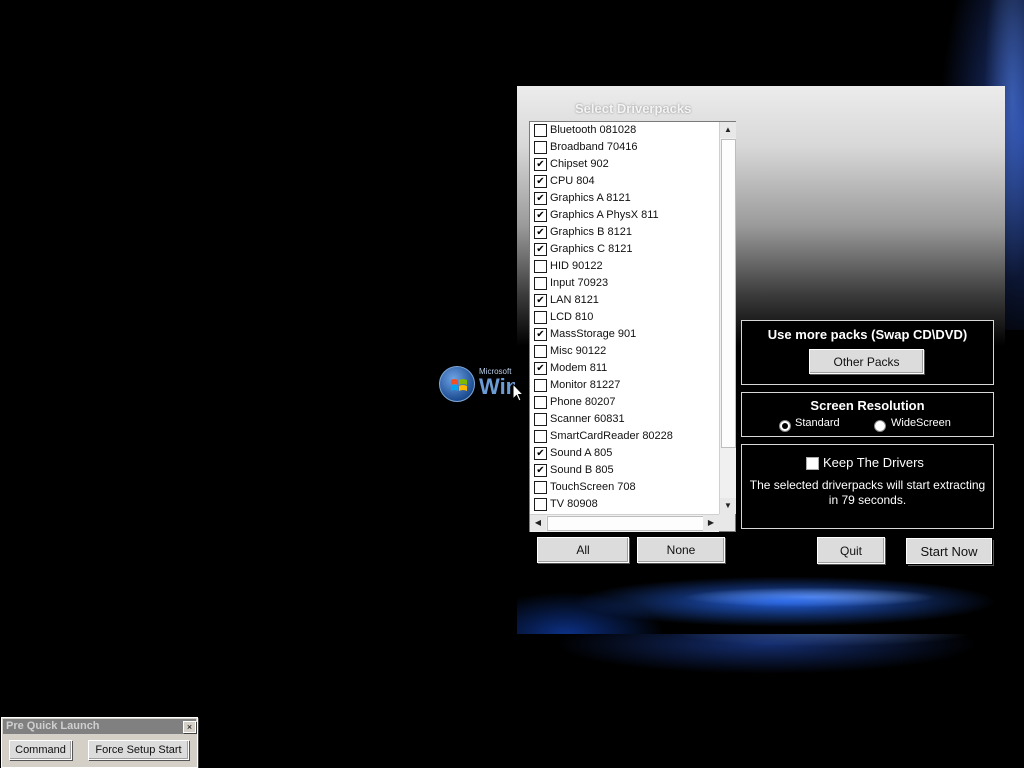 The width and height of the screenshot is (1024, 768). What do you see at coordinates (582, 470) in the screenshot?
I see `driverpack-label: Sound B 805` at bounding box center [582, 470].